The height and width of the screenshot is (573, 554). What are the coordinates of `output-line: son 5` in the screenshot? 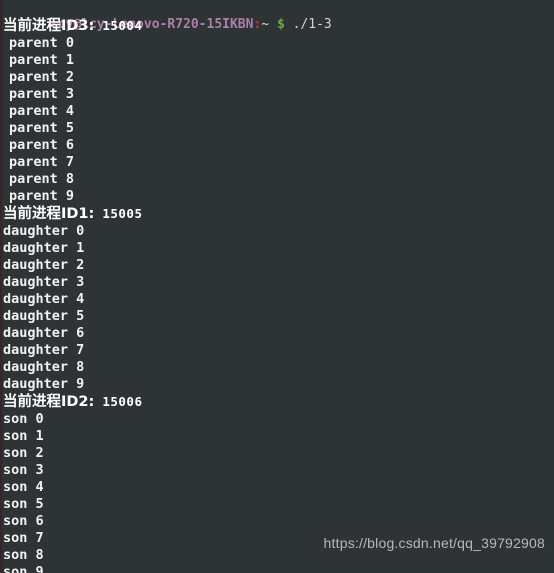 It's located at (23, 504).